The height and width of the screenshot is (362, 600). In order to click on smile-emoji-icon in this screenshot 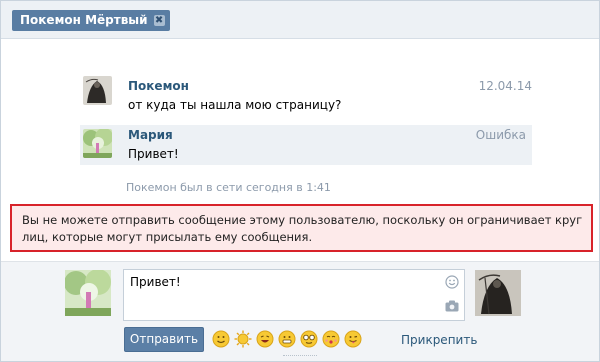, I will do `click(221, 339)`.